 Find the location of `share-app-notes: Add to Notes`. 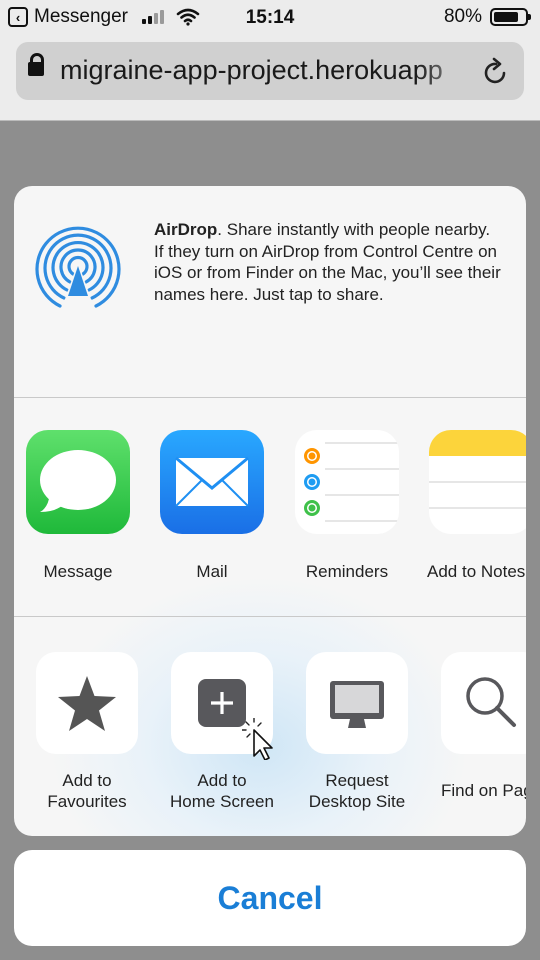

share-app-notes: Add to Notes is located at coordinates (469, 506).